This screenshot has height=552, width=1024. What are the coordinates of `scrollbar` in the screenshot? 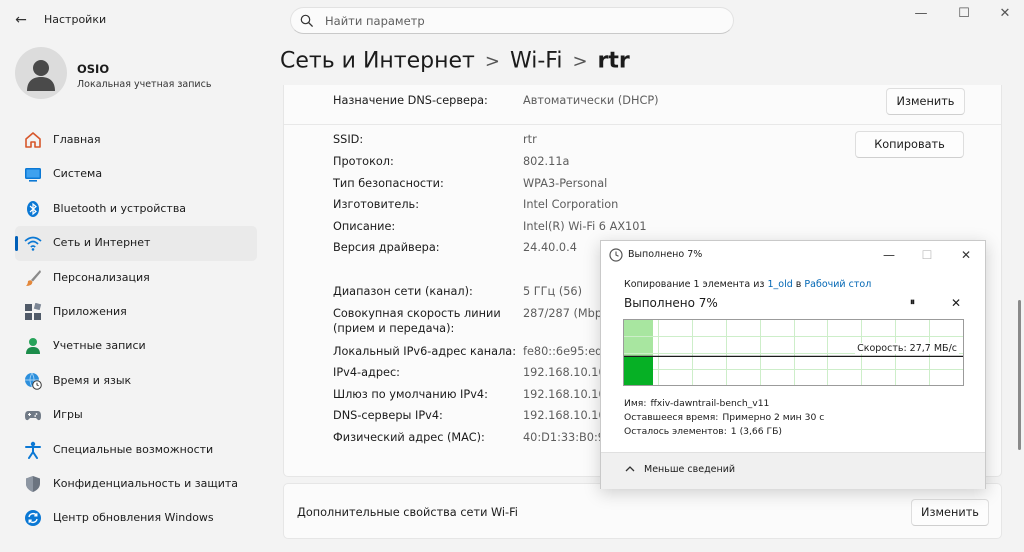 It's located at (1019, 375).